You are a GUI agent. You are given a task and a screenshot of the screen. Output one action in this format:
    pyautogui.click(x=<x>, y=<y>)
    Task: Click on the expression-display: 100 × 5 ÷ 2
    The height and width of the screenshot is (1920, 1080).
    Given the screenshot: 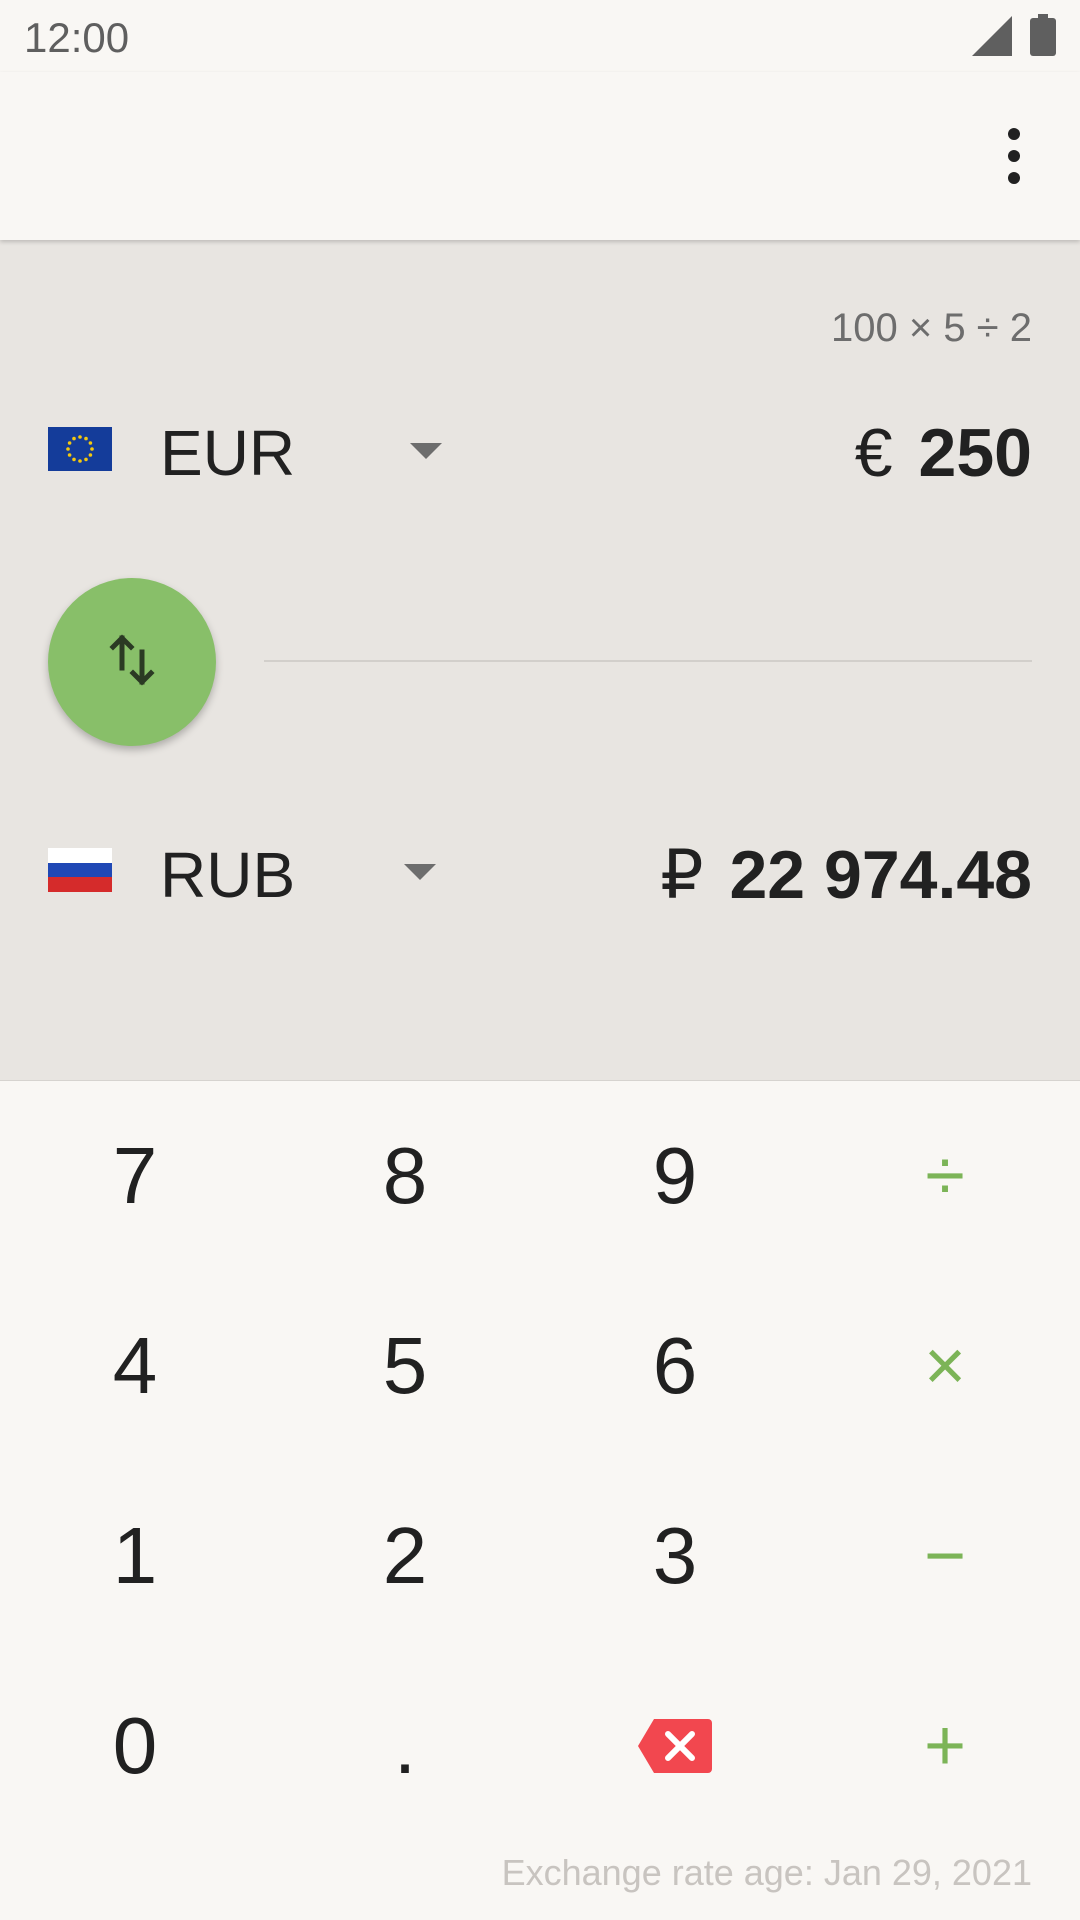 What is the action you would take?
    pyautogui.click(x=931, y=328)
    